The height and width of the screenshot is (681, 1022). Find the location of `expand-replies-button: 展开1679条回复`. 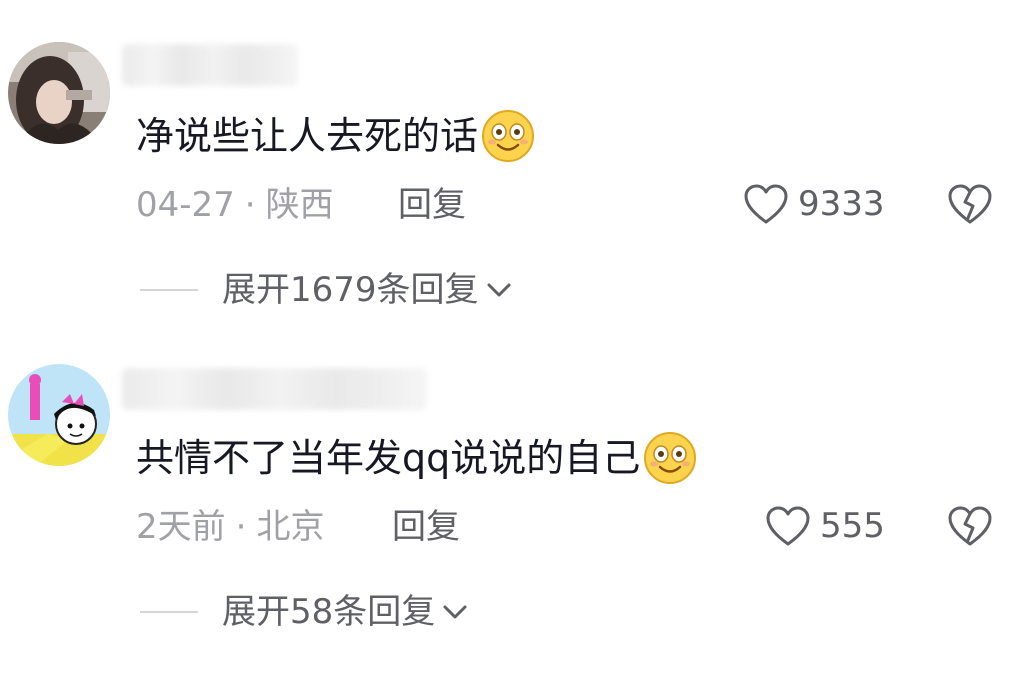

expand-replies-button: 展开1679条回复 is located at coordinates (326, 290).